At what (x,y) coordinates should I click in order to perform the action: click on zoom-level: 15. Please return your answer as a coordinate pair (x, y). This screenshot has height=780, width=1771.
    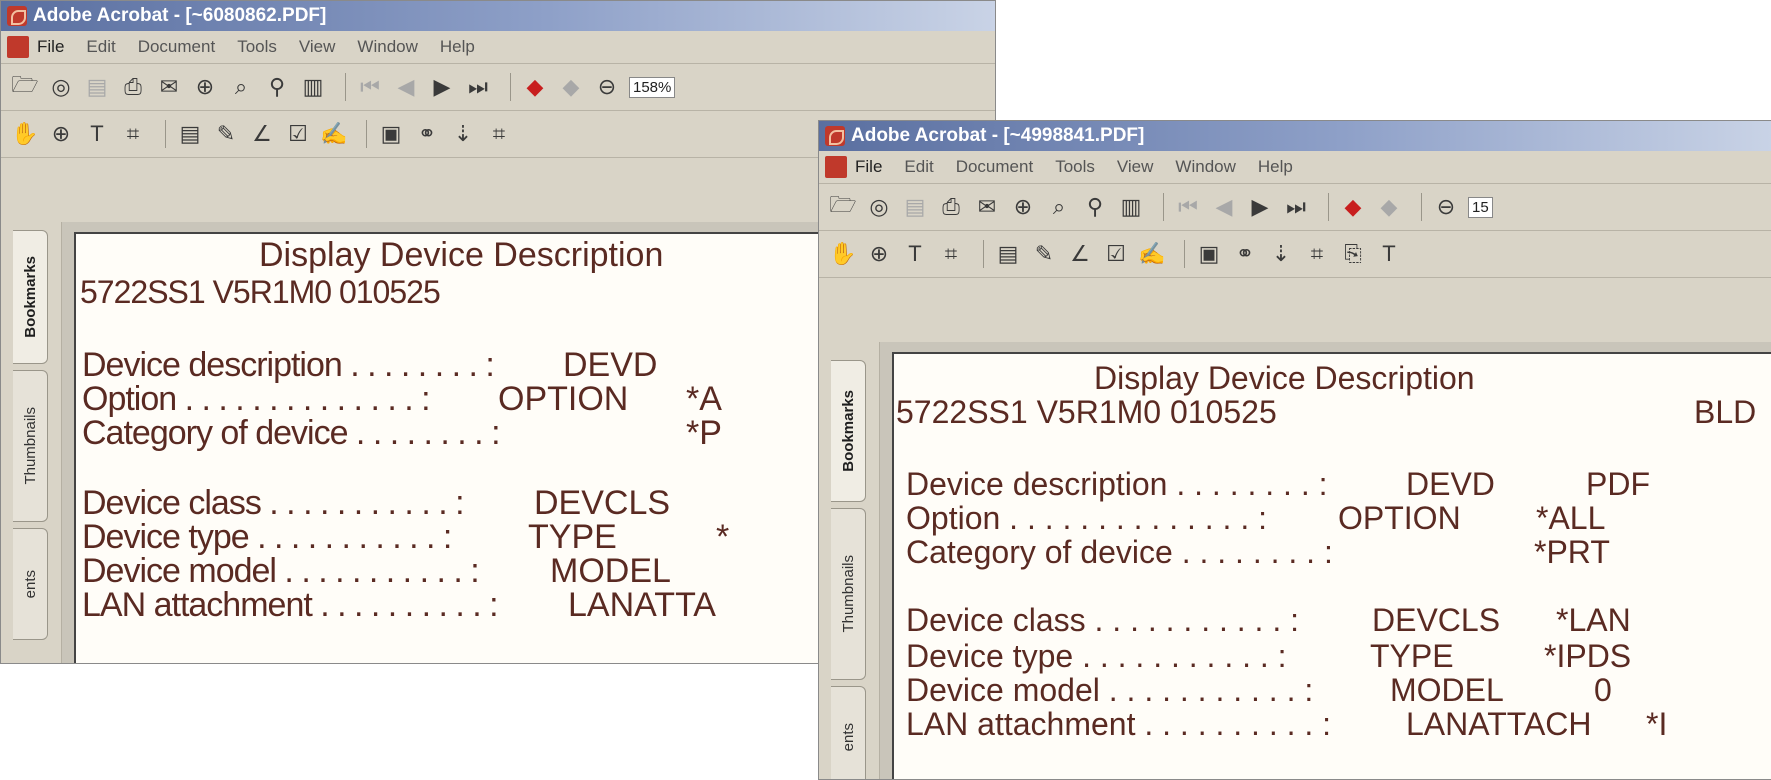
    Looking at the image, I should click on (1480, 207).